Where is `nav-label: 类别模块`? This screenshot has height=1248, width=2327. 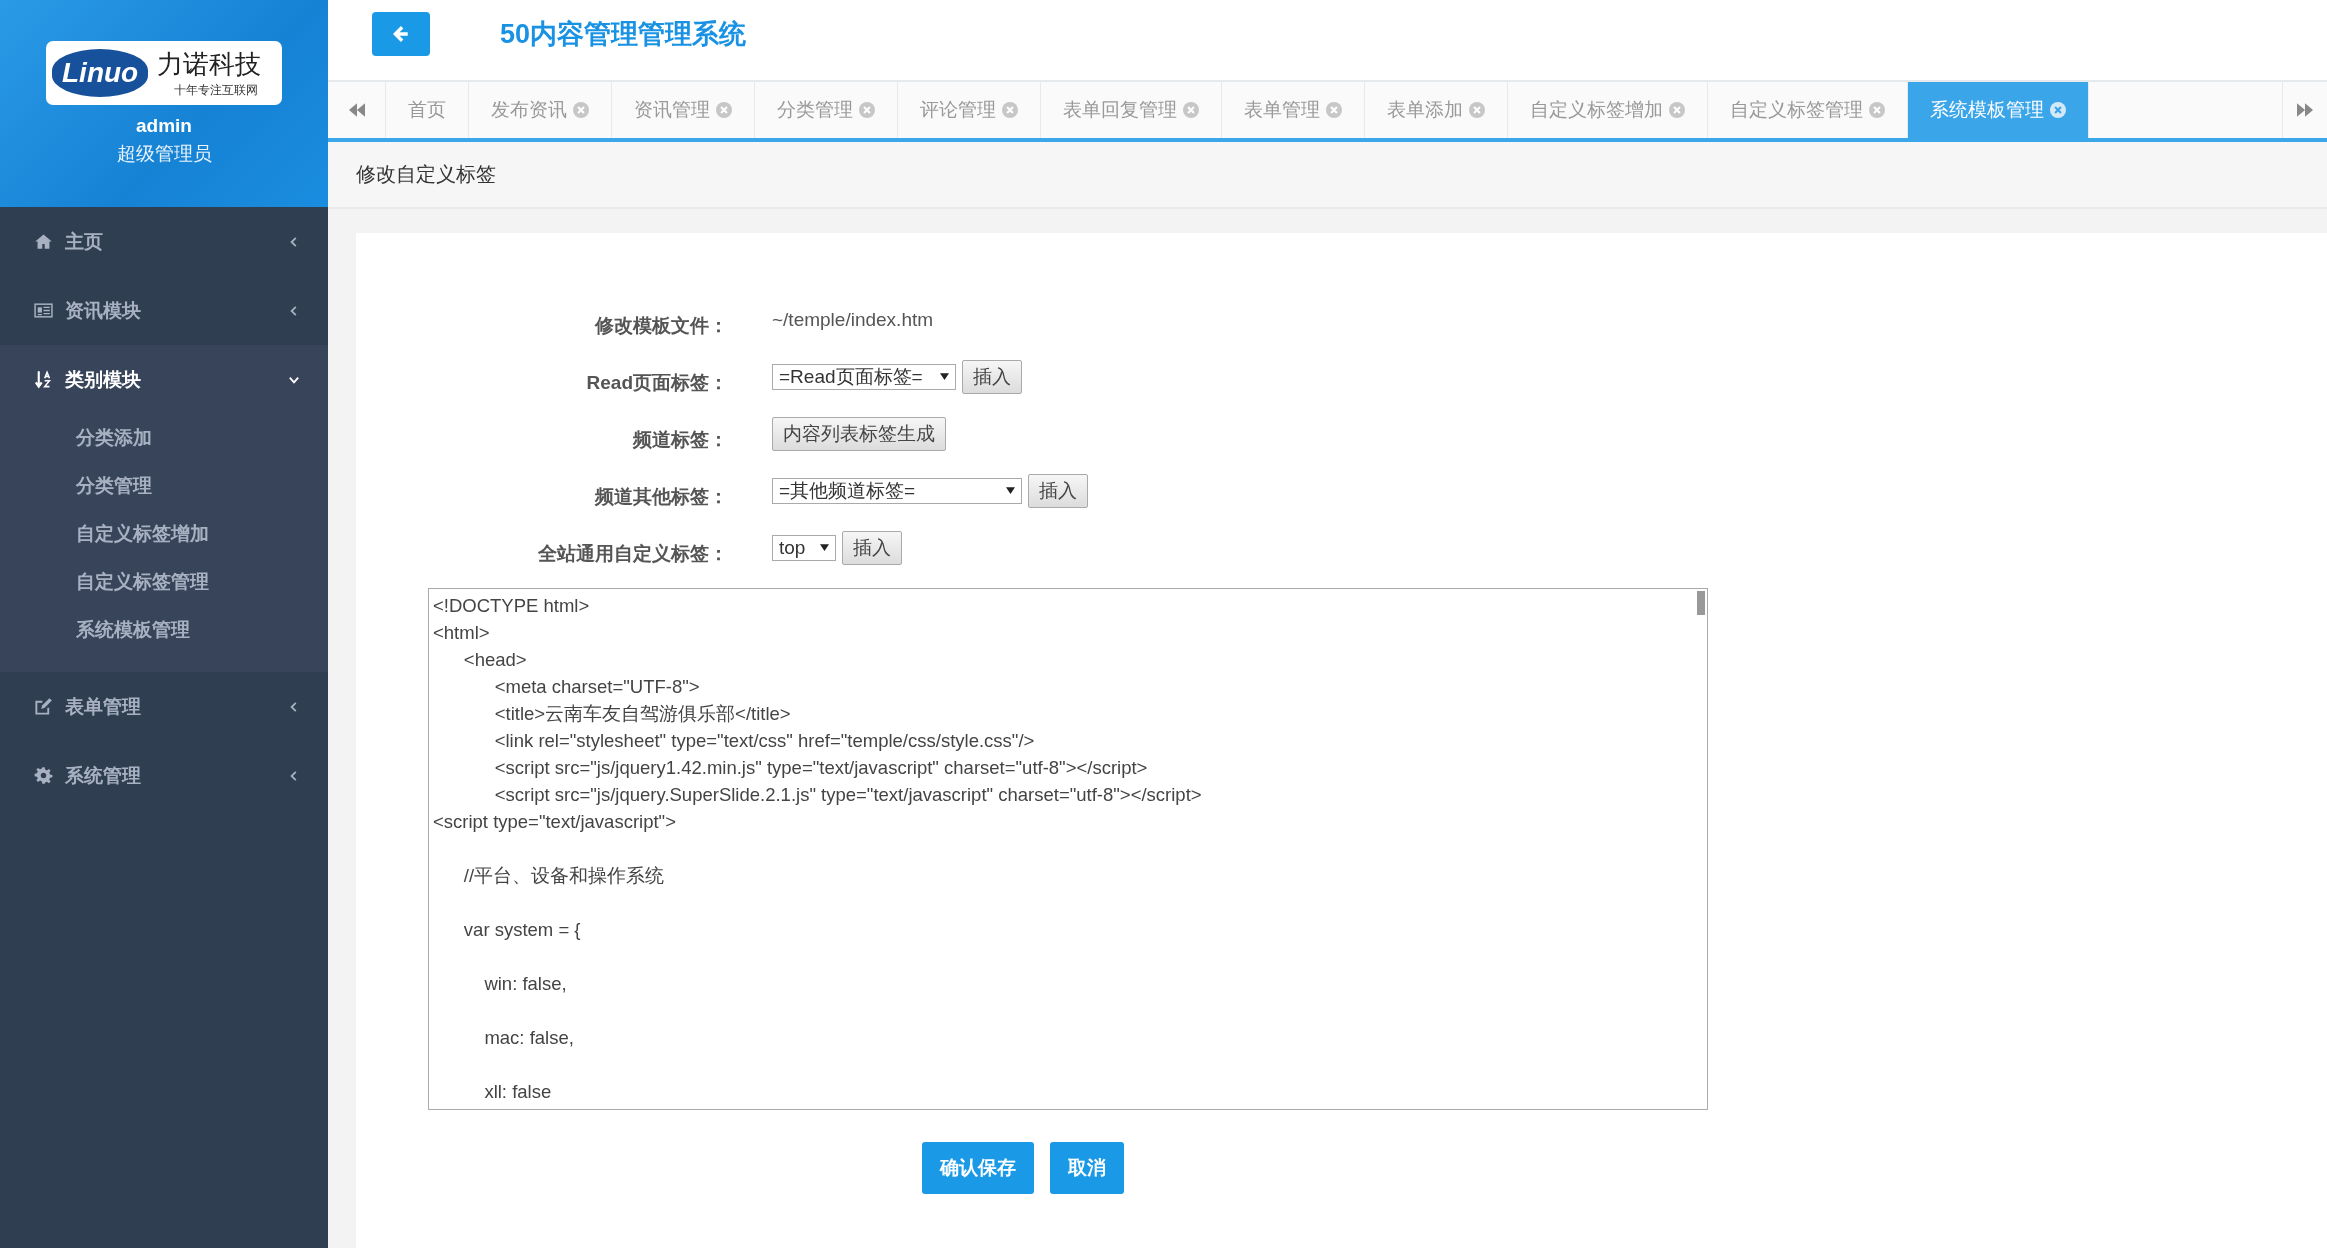 nav-label: 类别模块 is located at coordinates (103, 379).